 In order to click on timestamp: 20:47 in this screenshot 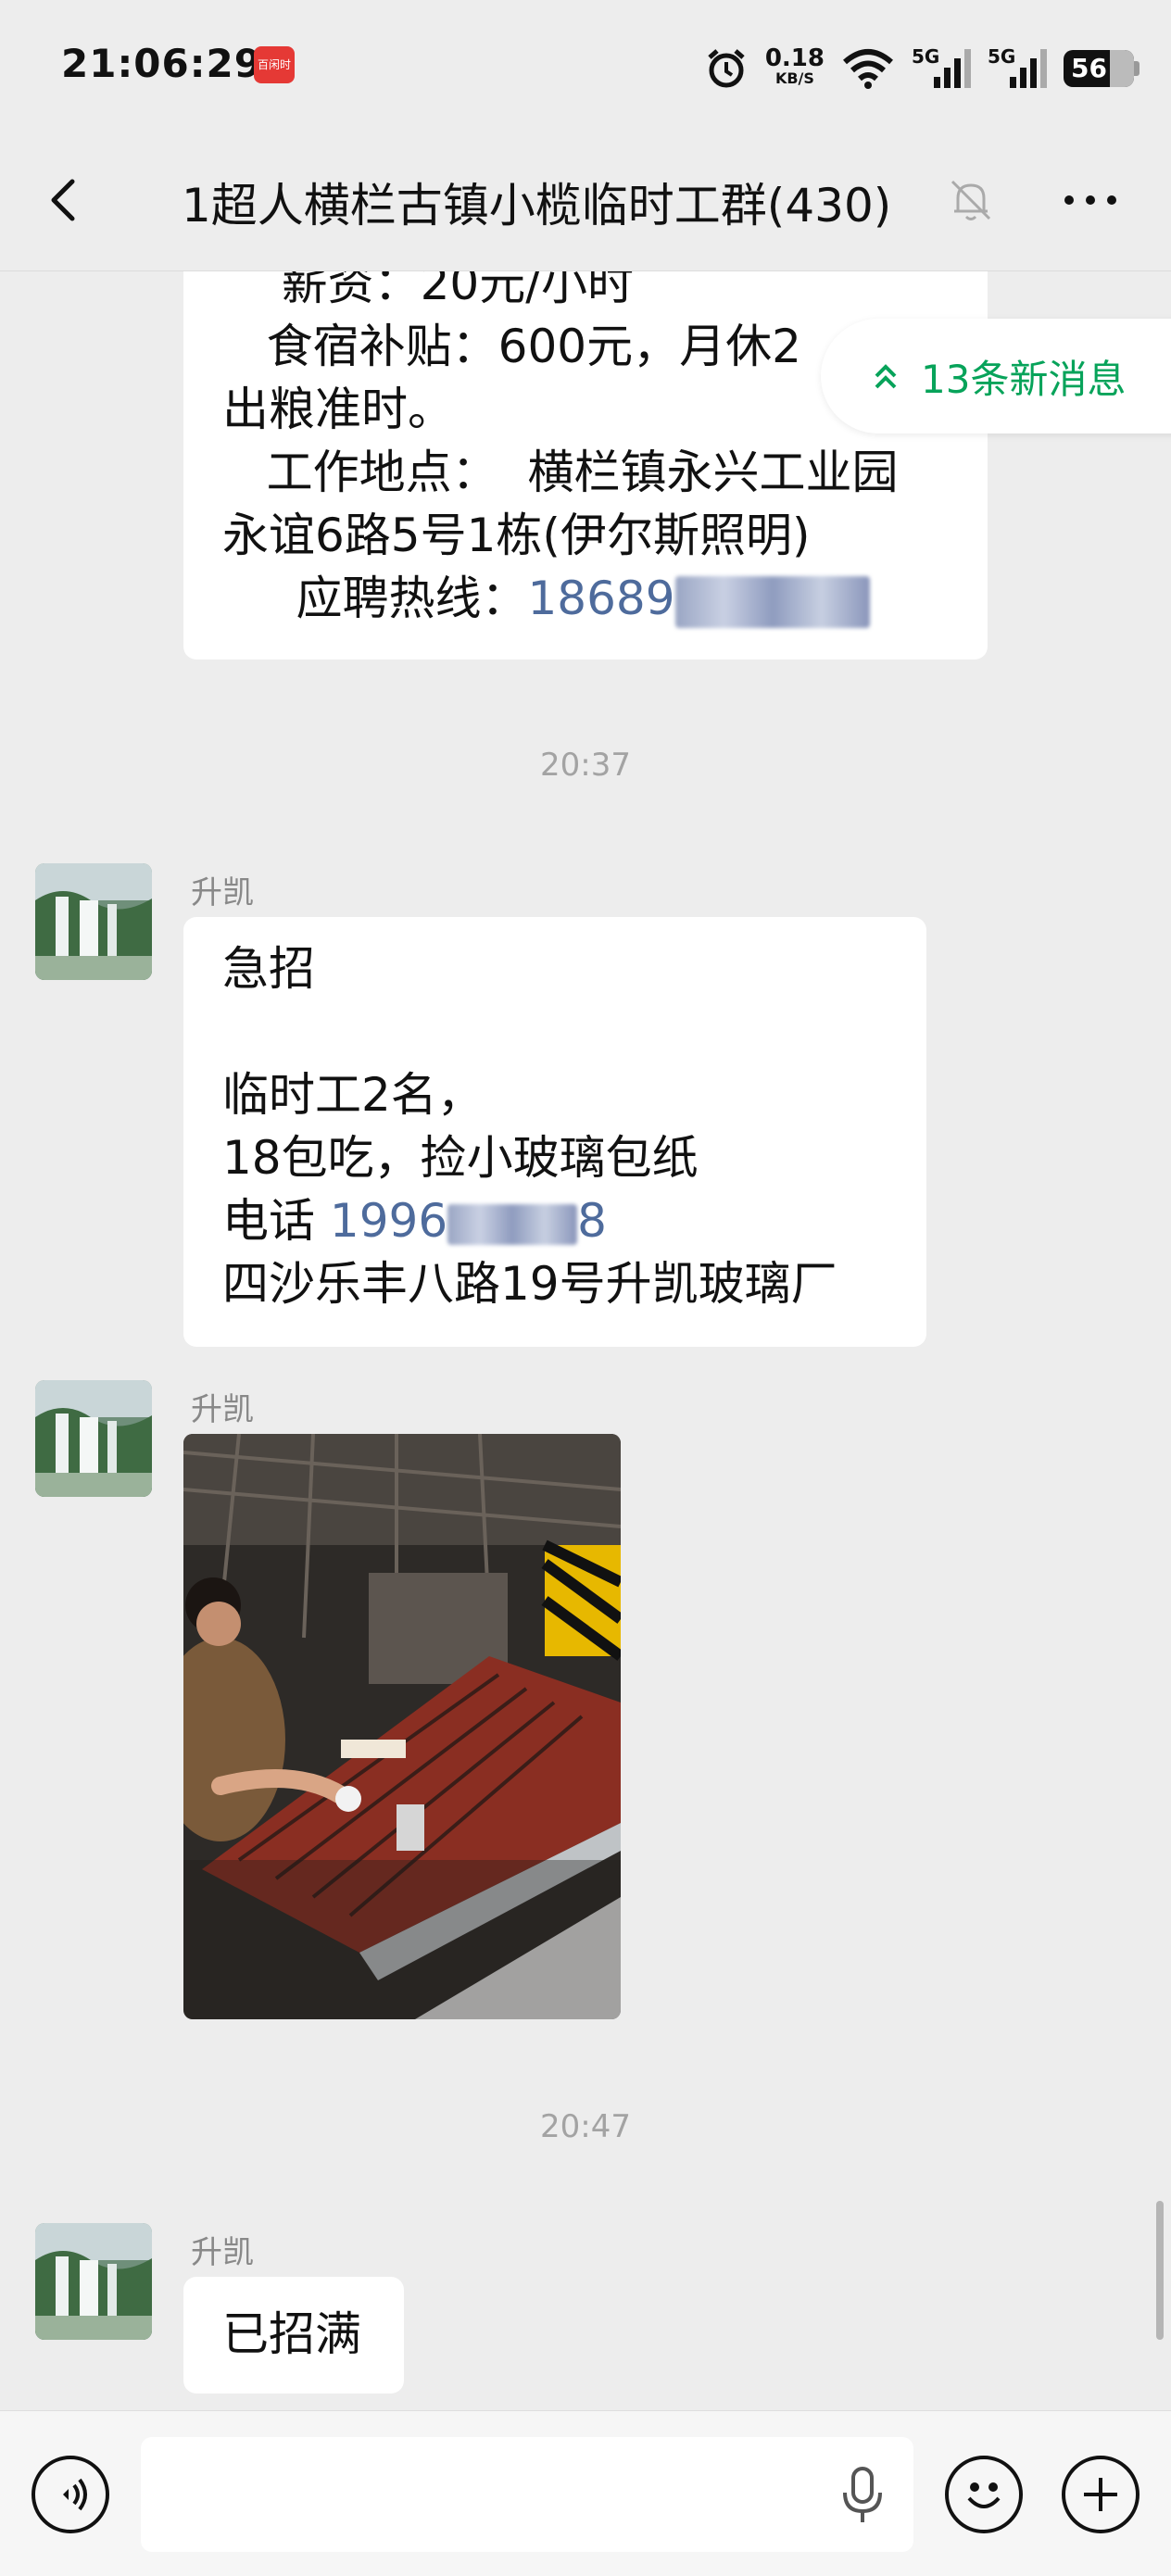, I will do `click(585, 2126)`.